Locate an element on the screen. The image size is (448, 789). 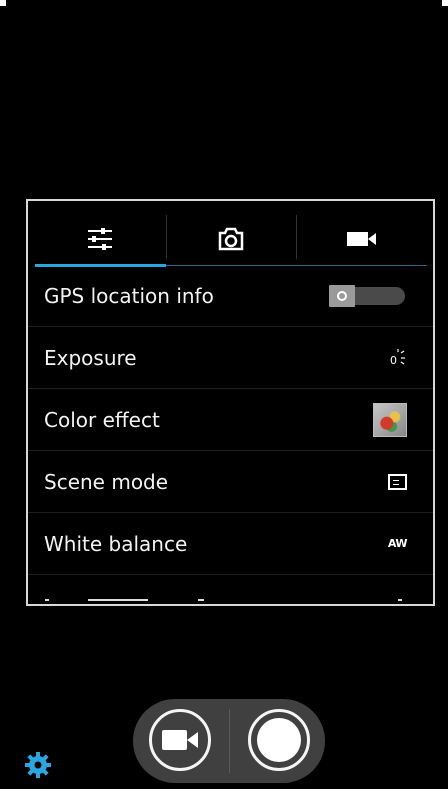
exposure-label: Exposure is located at coordinates (90, 357).